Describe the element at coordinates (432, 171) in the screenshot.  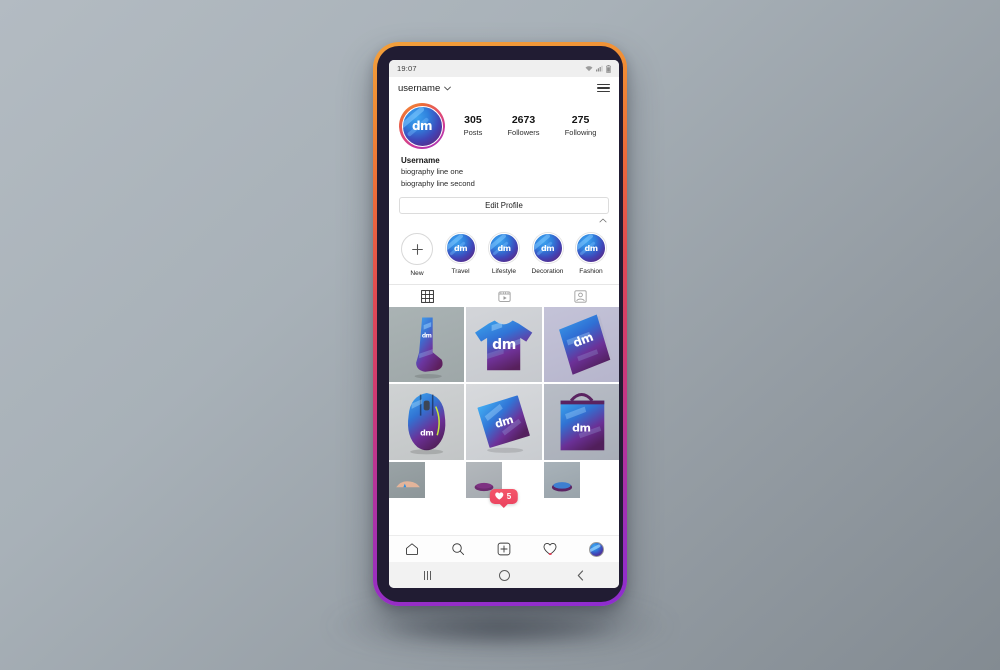
I see `bio-line-1: biography line one` at that location.